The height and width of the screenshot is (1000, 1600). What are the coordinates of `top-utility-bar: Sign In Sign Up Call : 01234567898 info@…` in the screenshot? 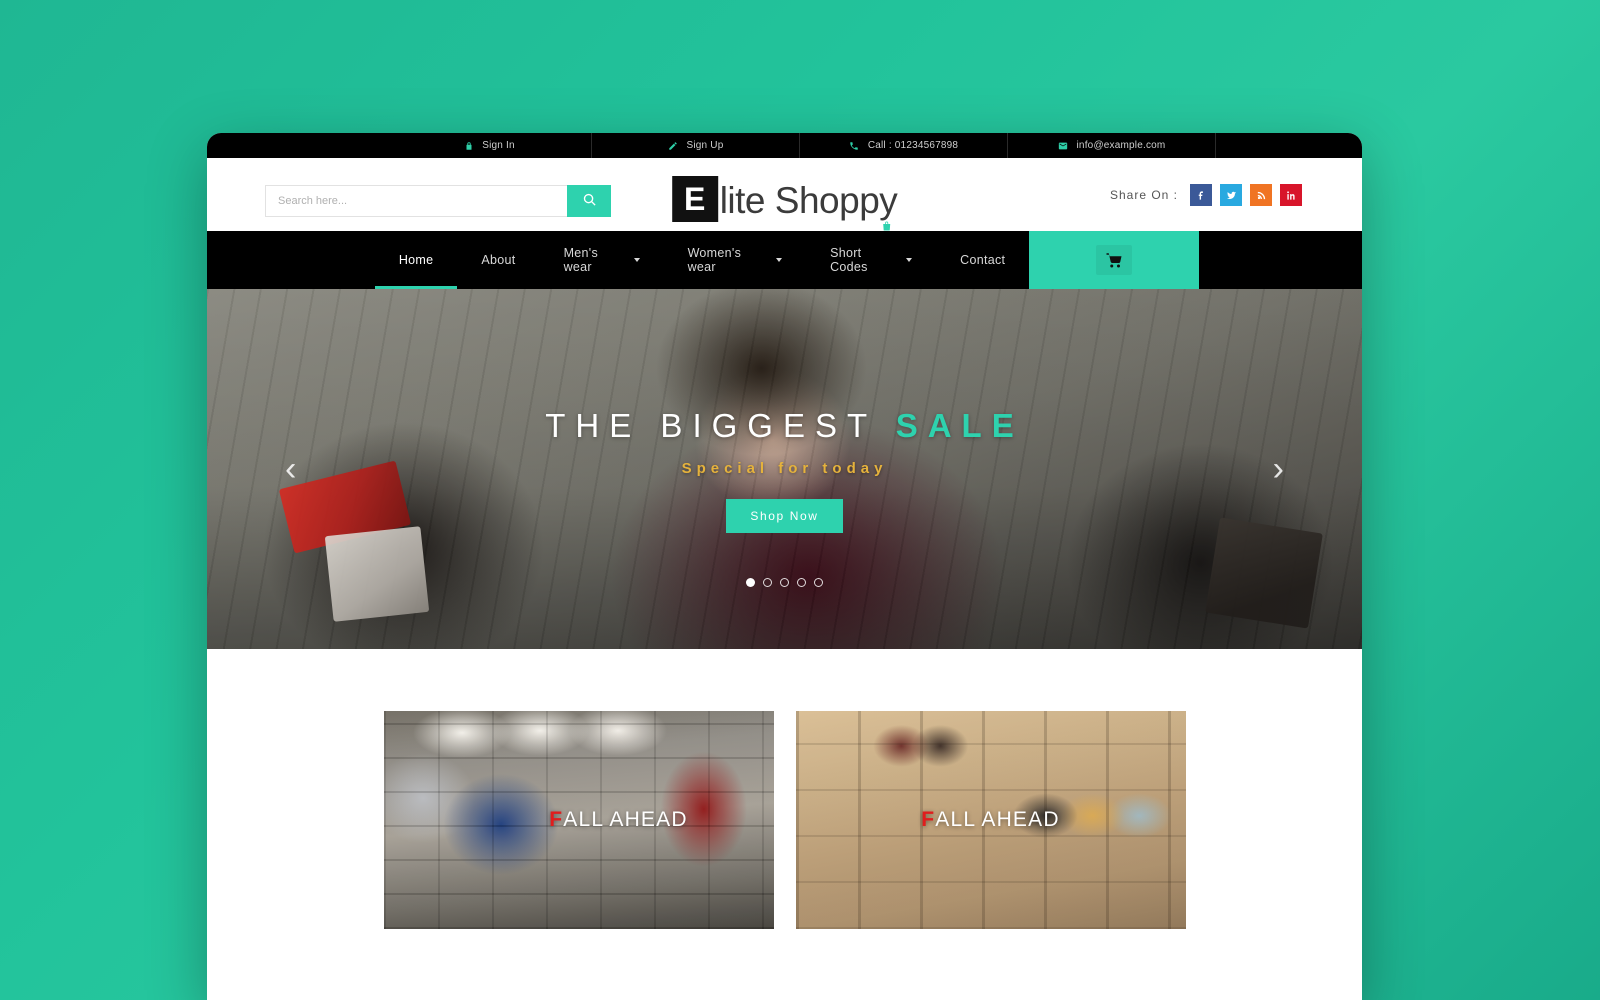 It's located at (784, 145).